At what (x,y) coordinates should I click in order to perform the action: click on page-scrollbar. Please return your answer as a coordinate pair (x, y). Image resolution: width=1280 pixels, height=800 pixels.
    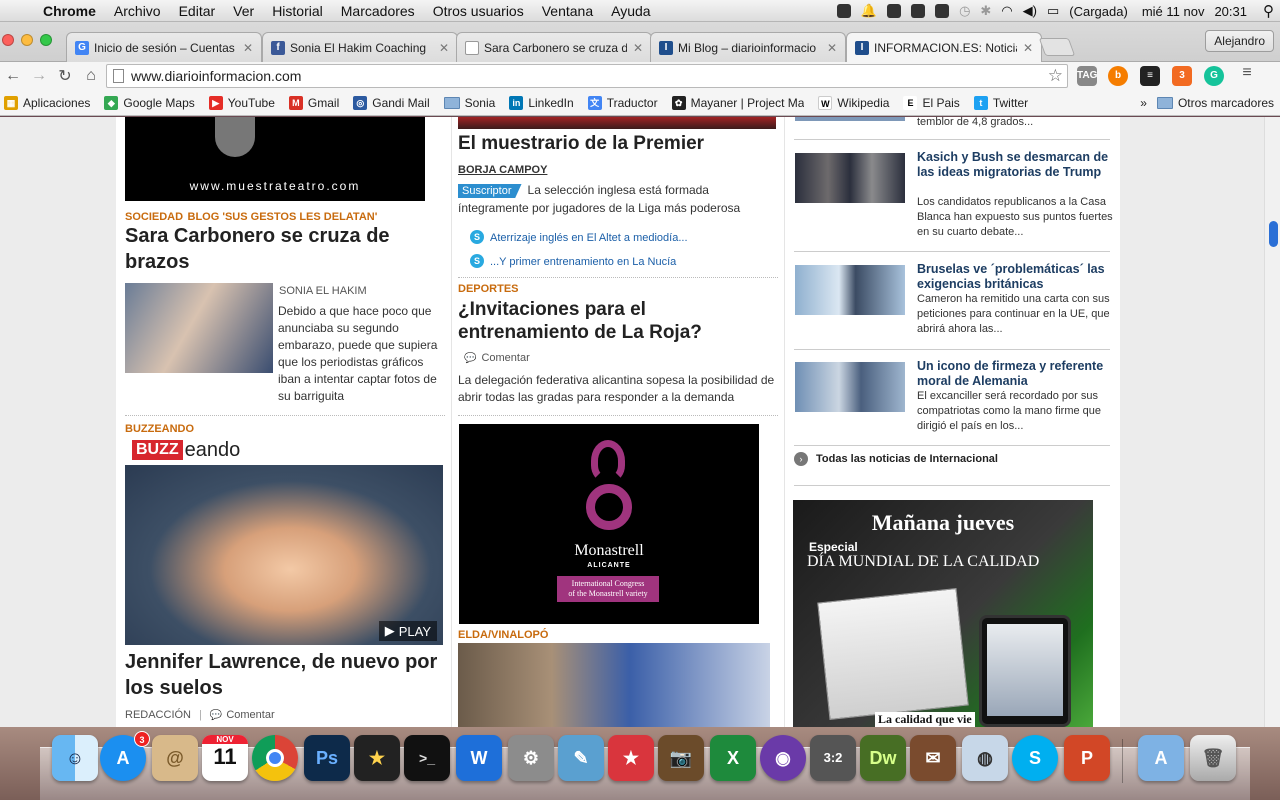
    Looking at the image, I should click on (1272, 422).